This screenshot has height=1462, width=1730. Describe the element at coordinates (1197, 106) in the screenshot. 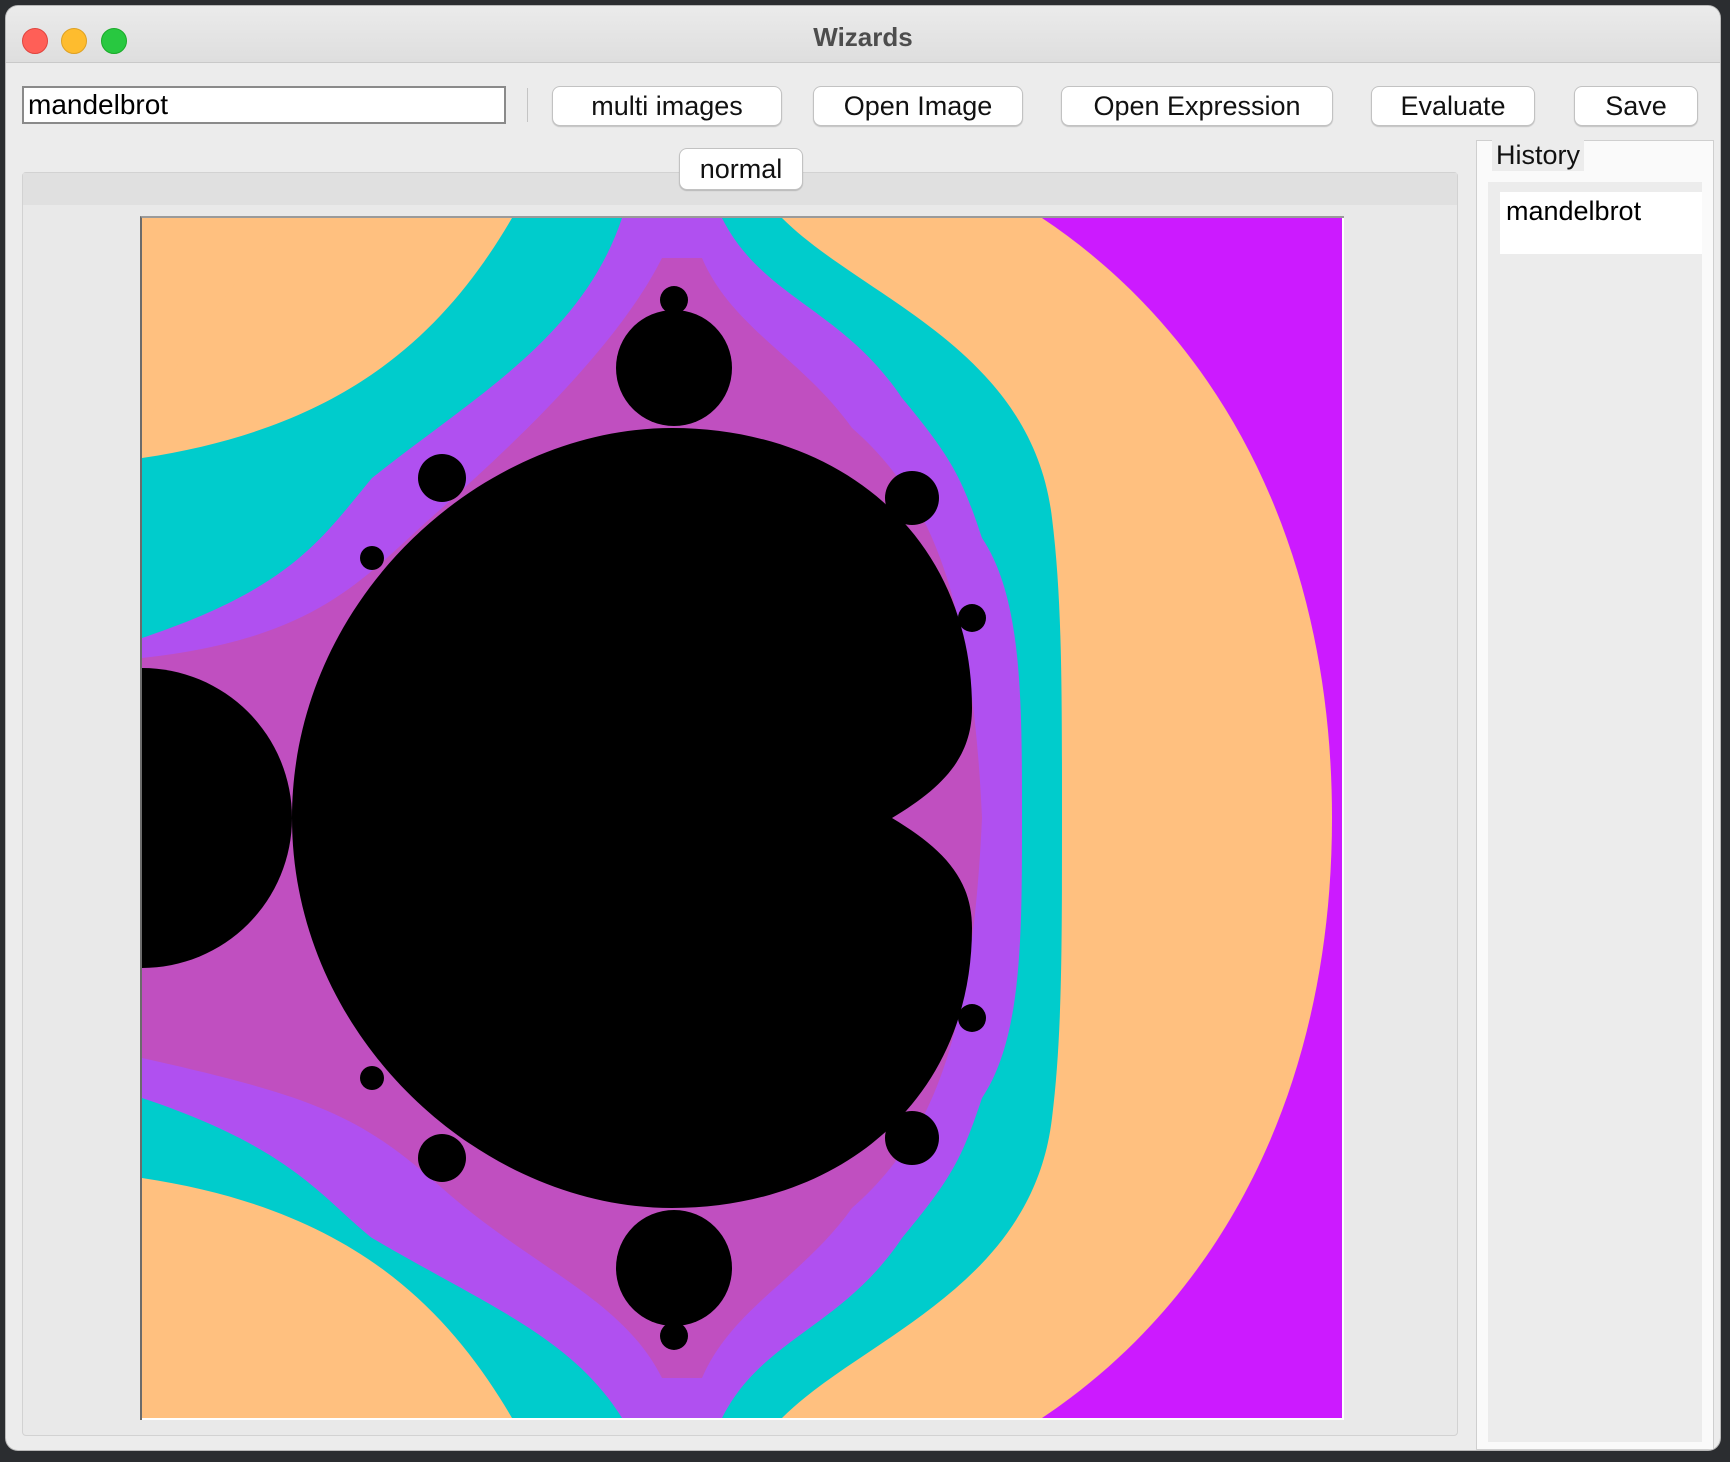

I see `open-expression-button: Open Expression` at that location.